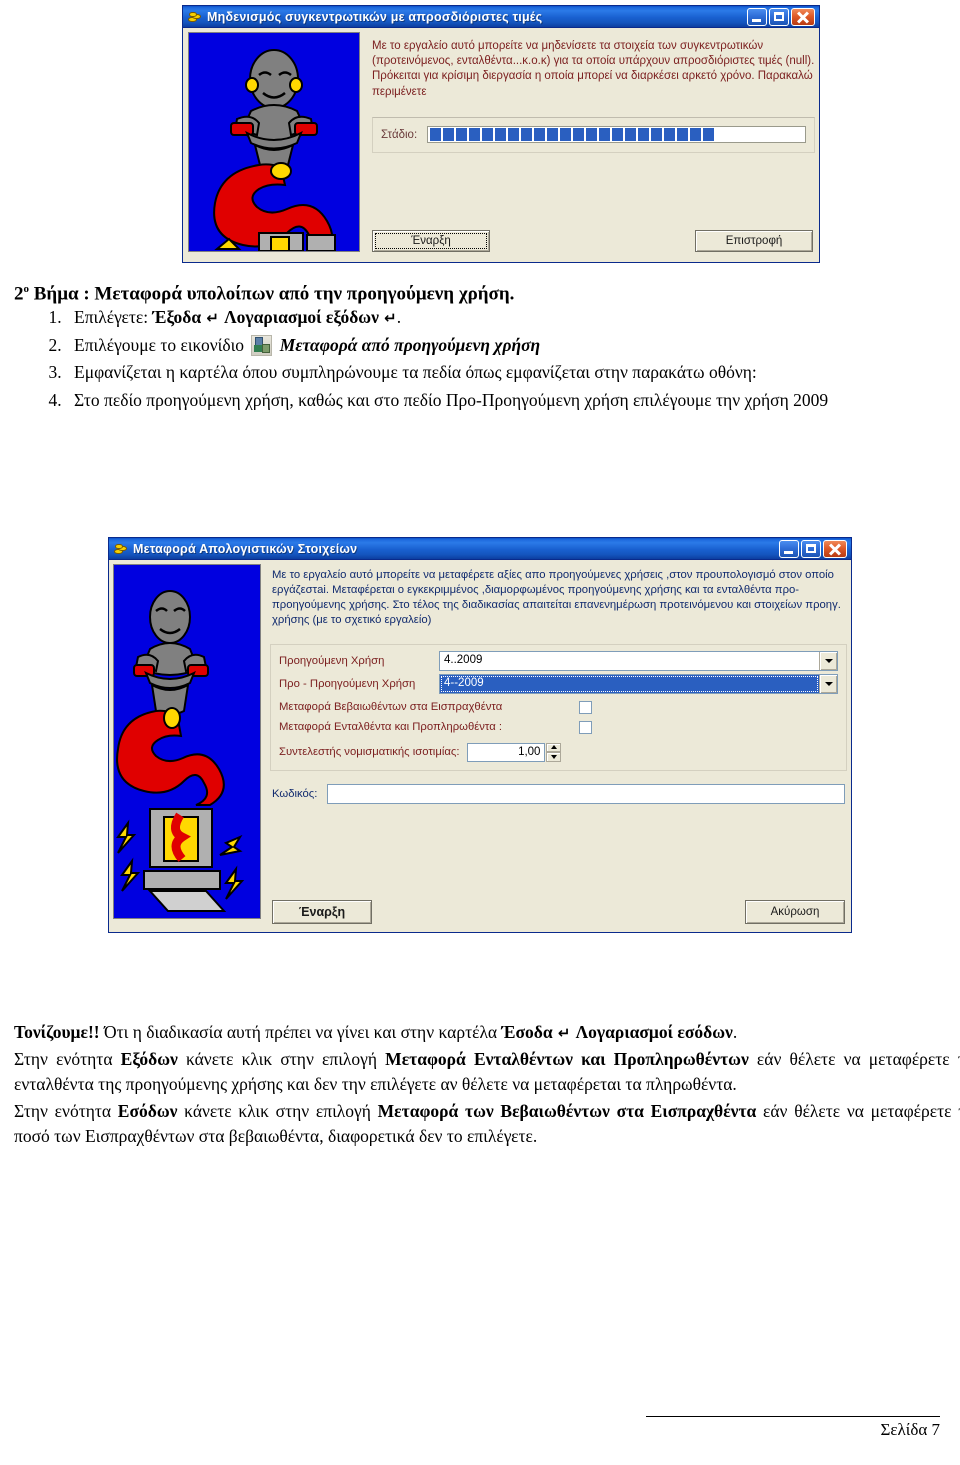  I want to click on text-run: Εξόδων, so click(149, 1058).